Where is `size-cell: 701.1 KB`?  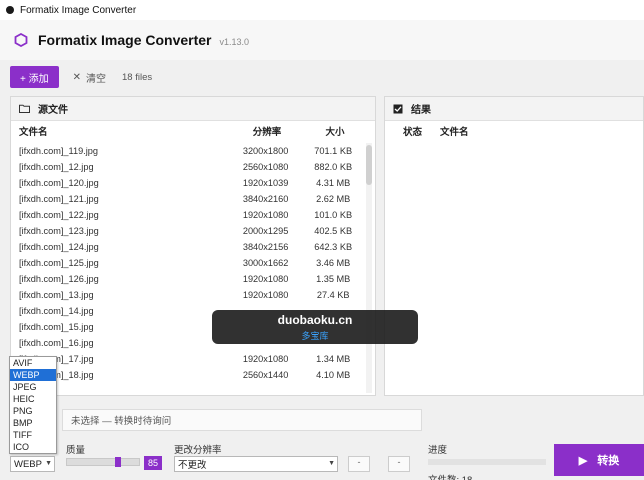
size-cell: 701.1 KB is located at coordinates (333, 151).